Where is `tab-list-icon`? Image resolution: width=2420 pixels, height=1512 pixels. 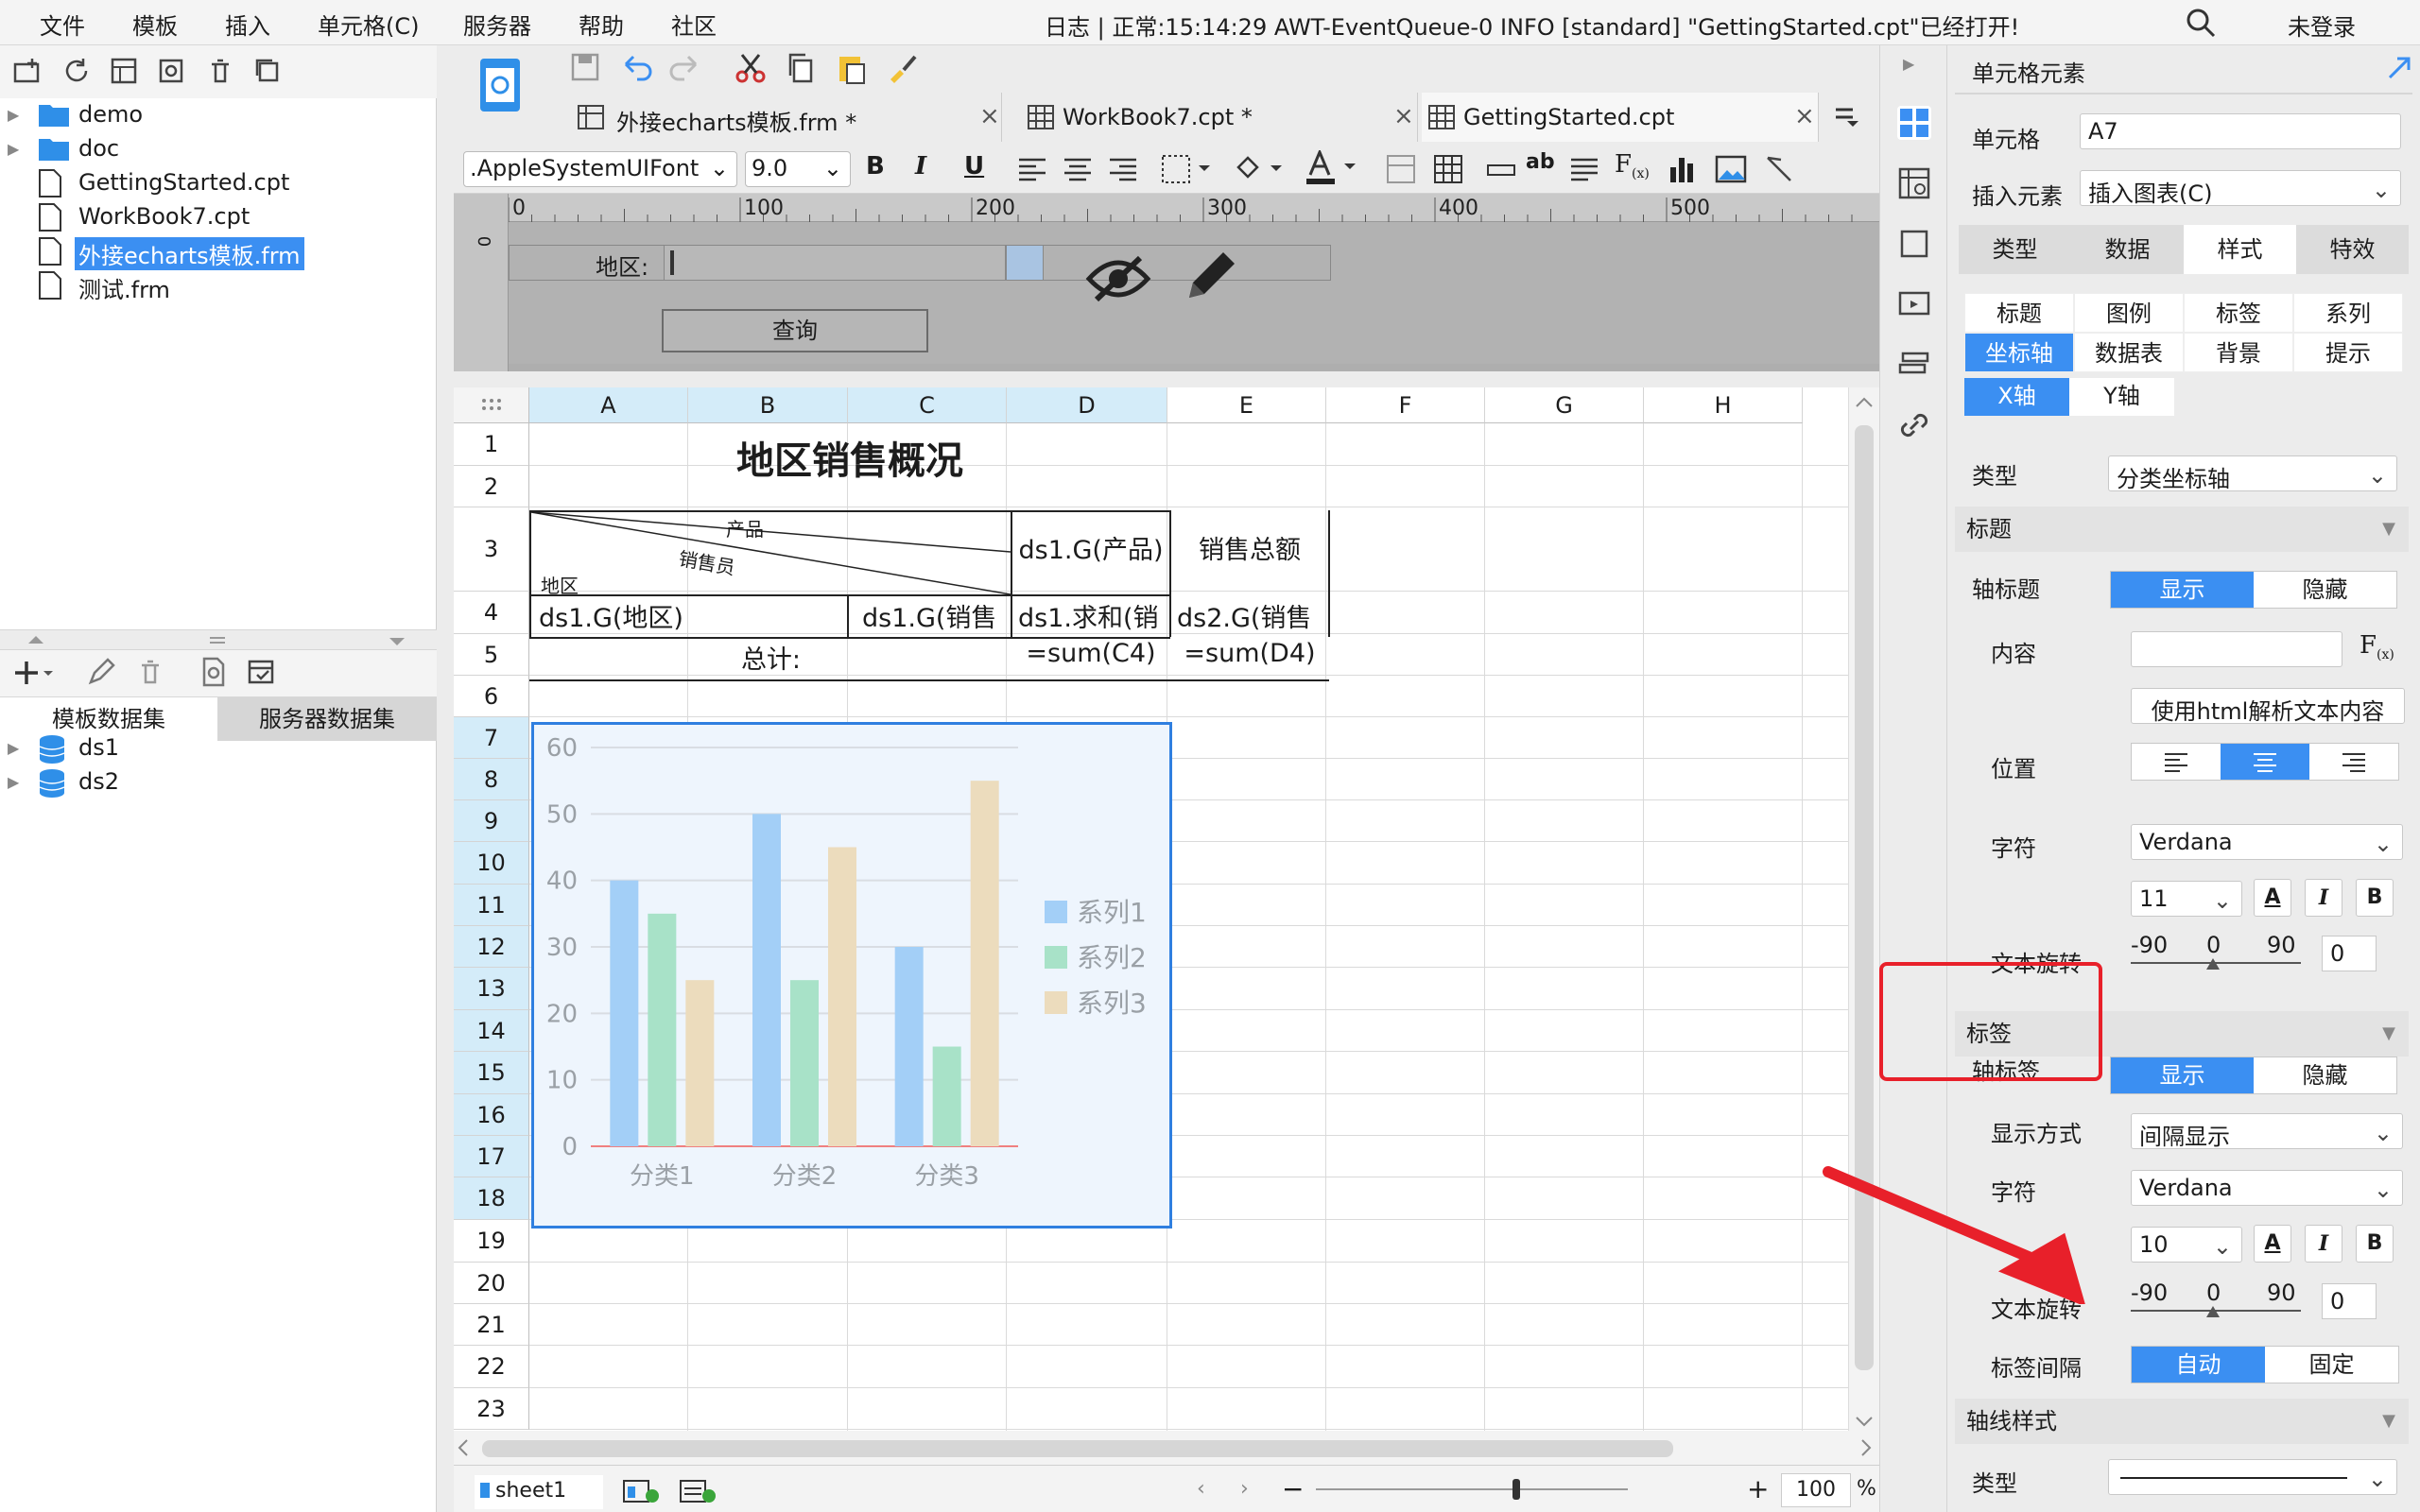 tab-list-icon is located at coordinates (1846, 117).